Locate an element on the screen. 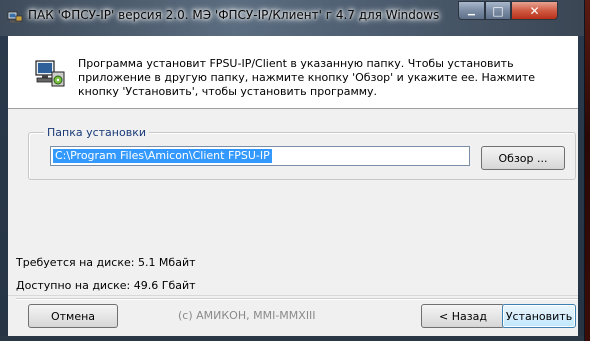 The image size is (590, 341). minimize-icon: ▁ is located at coordinates (471, 10).